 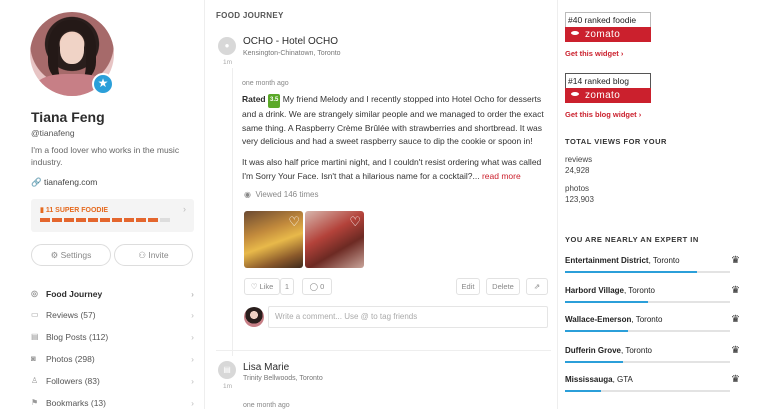 I want to click on foodie-level-card: ▮ 11 SUPER FOODIE ›, so click(x=112, y=215).